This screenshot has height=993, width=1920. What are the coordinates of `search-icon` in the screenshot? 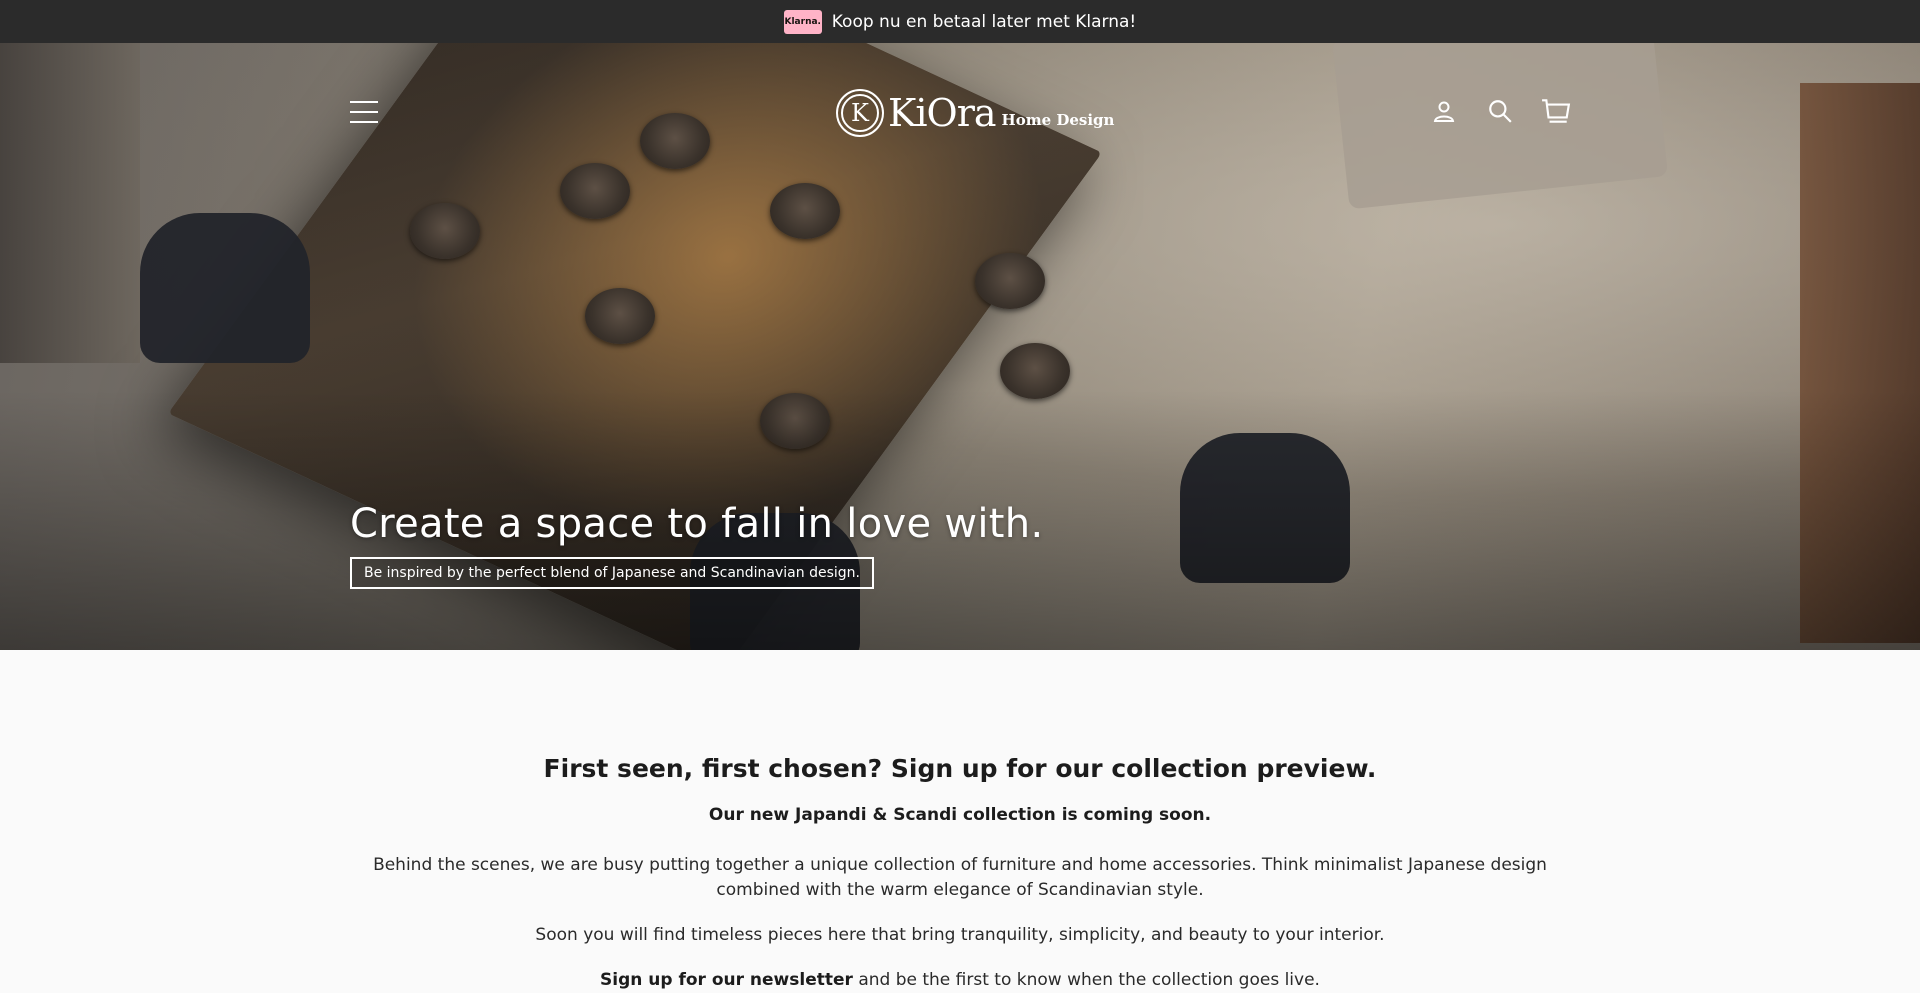 It's located at (1500, 111).